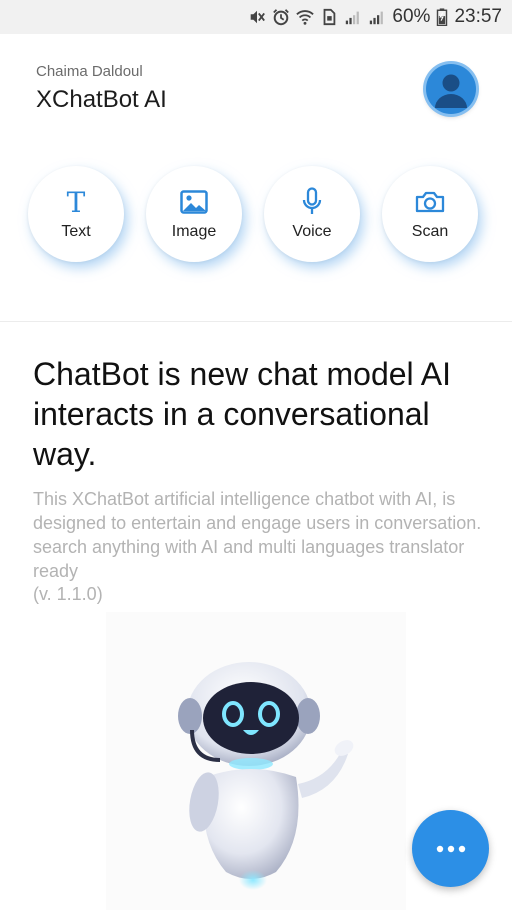 Image resolution: width=512 pixels, height=915 pixels. I want to click on more-options-button, so click(450, 848).